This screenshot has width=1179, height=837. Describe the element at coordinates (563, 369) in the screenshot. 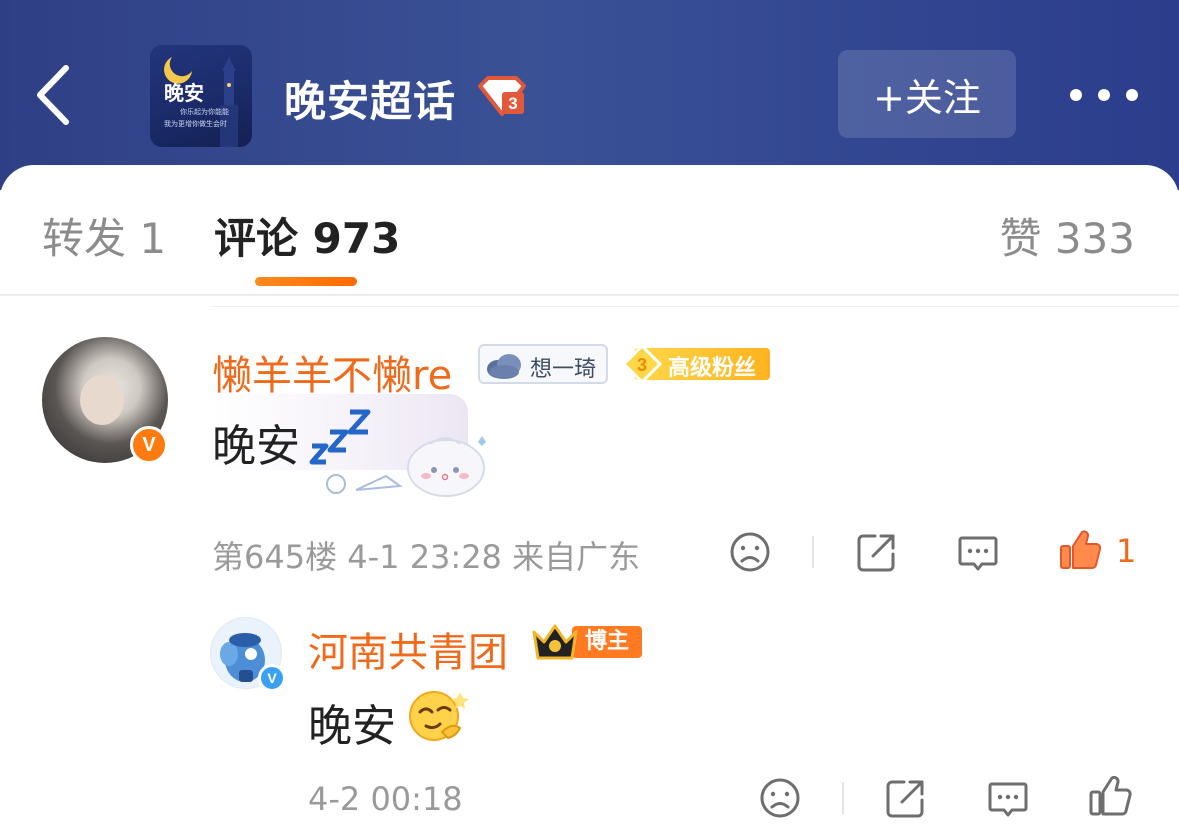

I see `fan-badge-label: 想一琦` at that location.